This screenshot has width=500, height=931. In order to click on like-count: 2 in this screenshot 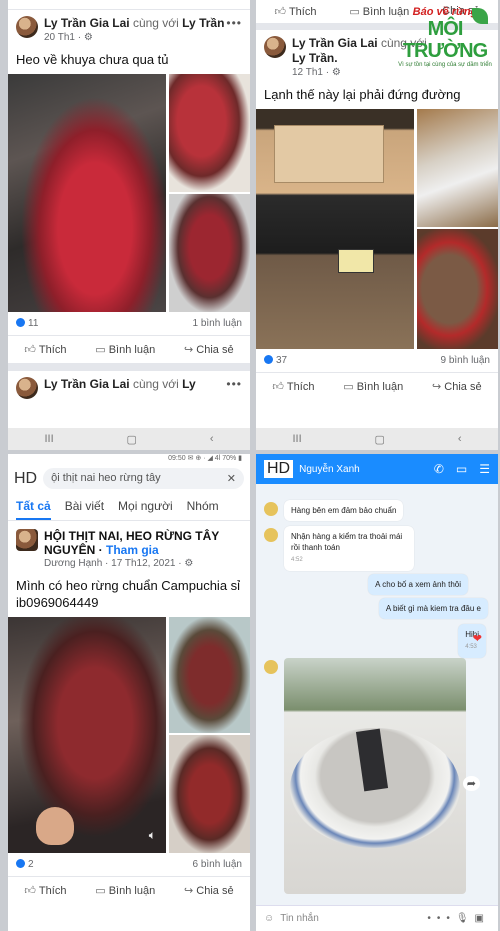, I will do `click(31, 864)`.